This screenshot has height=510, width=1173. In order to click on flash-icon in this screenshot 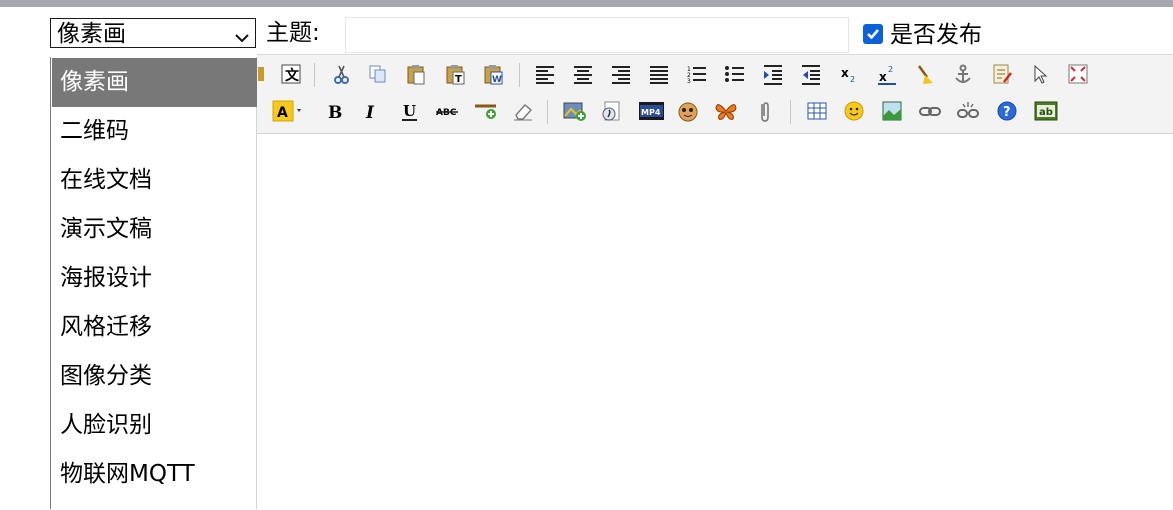, I will do `click(611, 111)`.